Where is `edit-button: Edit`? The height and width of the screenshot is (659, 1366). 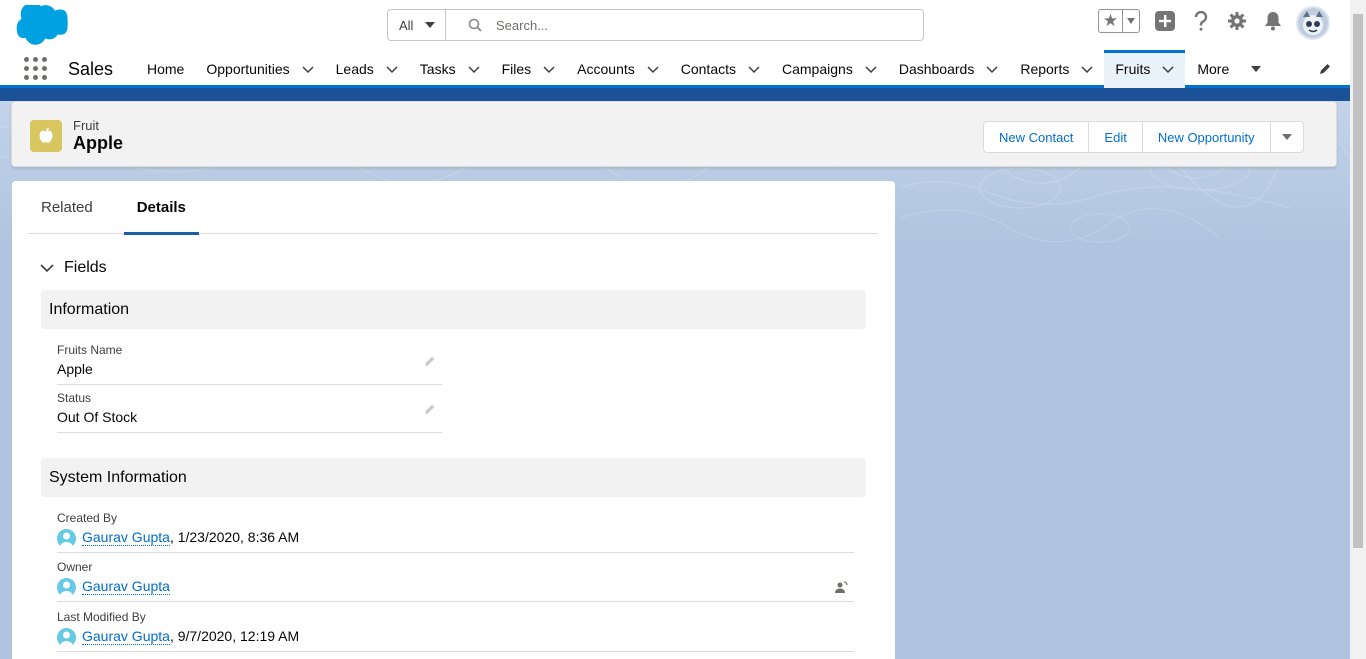 edit-button: Edit is located at coordinates (1116, 137).